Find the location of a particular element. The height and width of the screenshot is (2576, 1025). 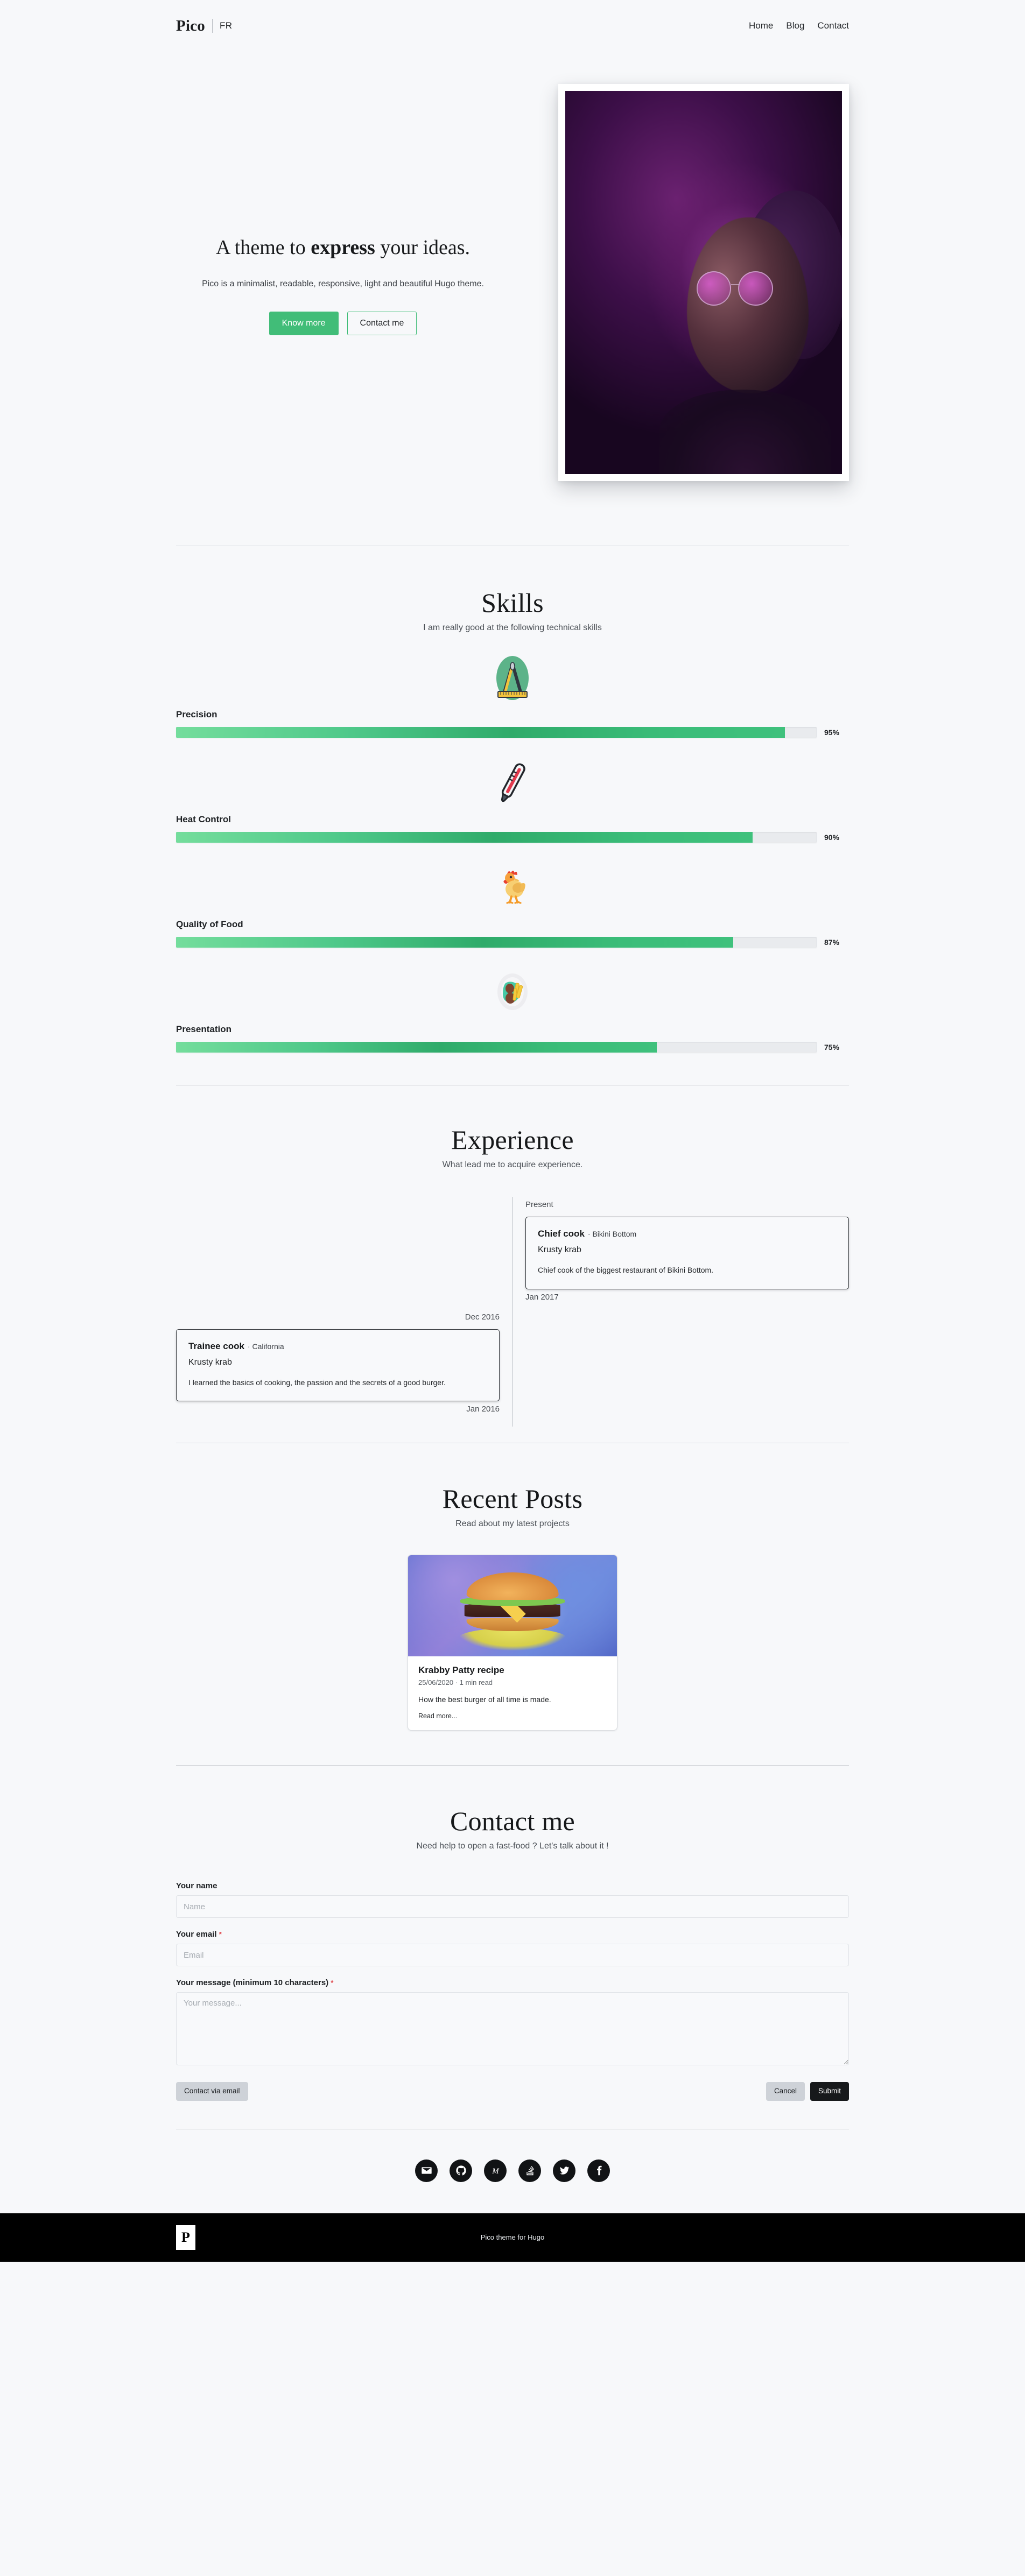

field-name: Your name is located at coordinates (512, 1899).